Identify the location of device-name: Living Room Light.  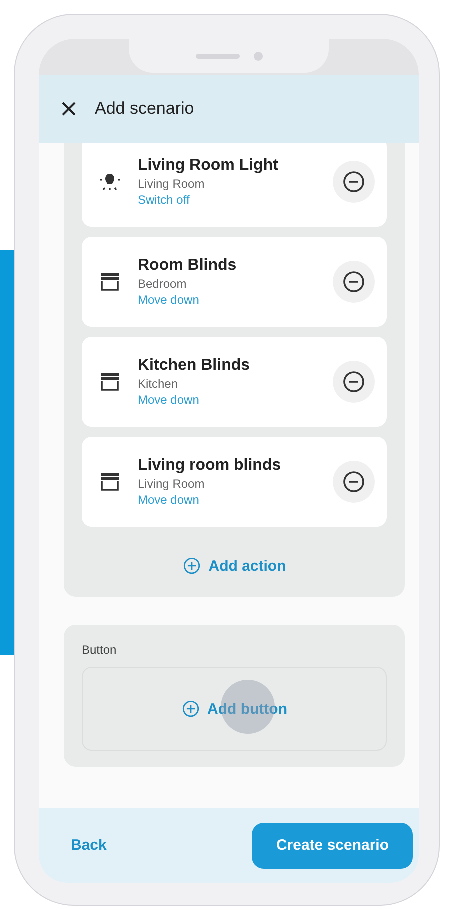
(209, 166).